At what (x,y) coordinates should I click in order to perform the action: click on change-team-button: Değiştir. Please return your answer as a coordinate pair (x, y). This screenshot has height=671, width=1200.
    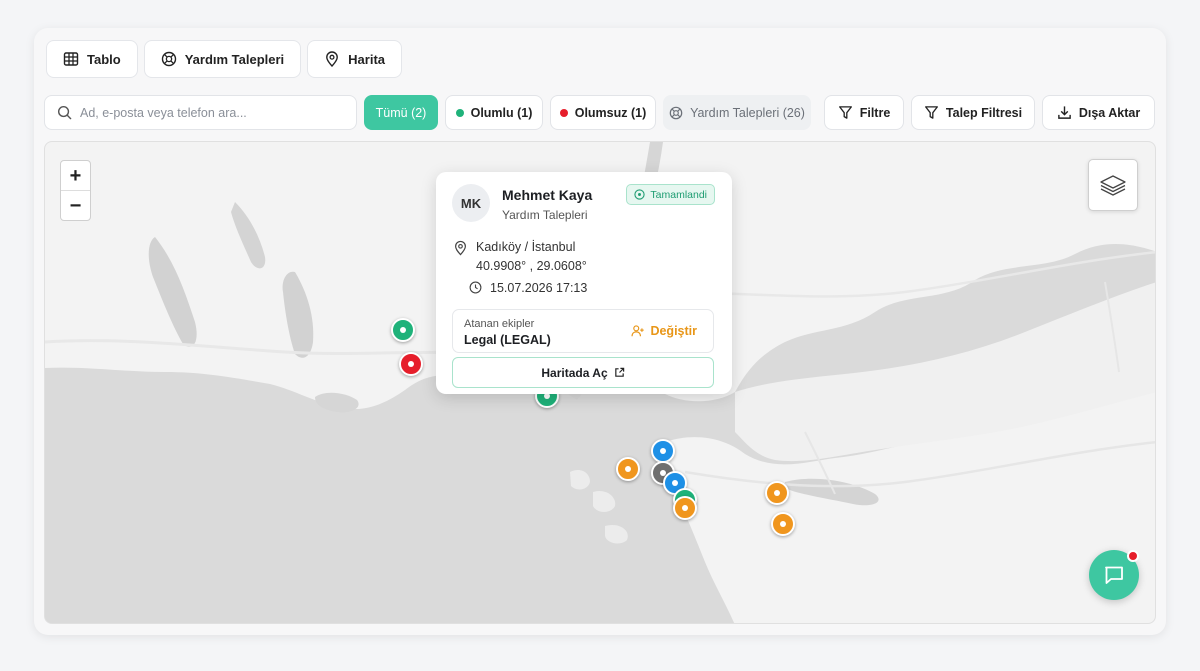
    Looking at the image, I should click on (664, 331).